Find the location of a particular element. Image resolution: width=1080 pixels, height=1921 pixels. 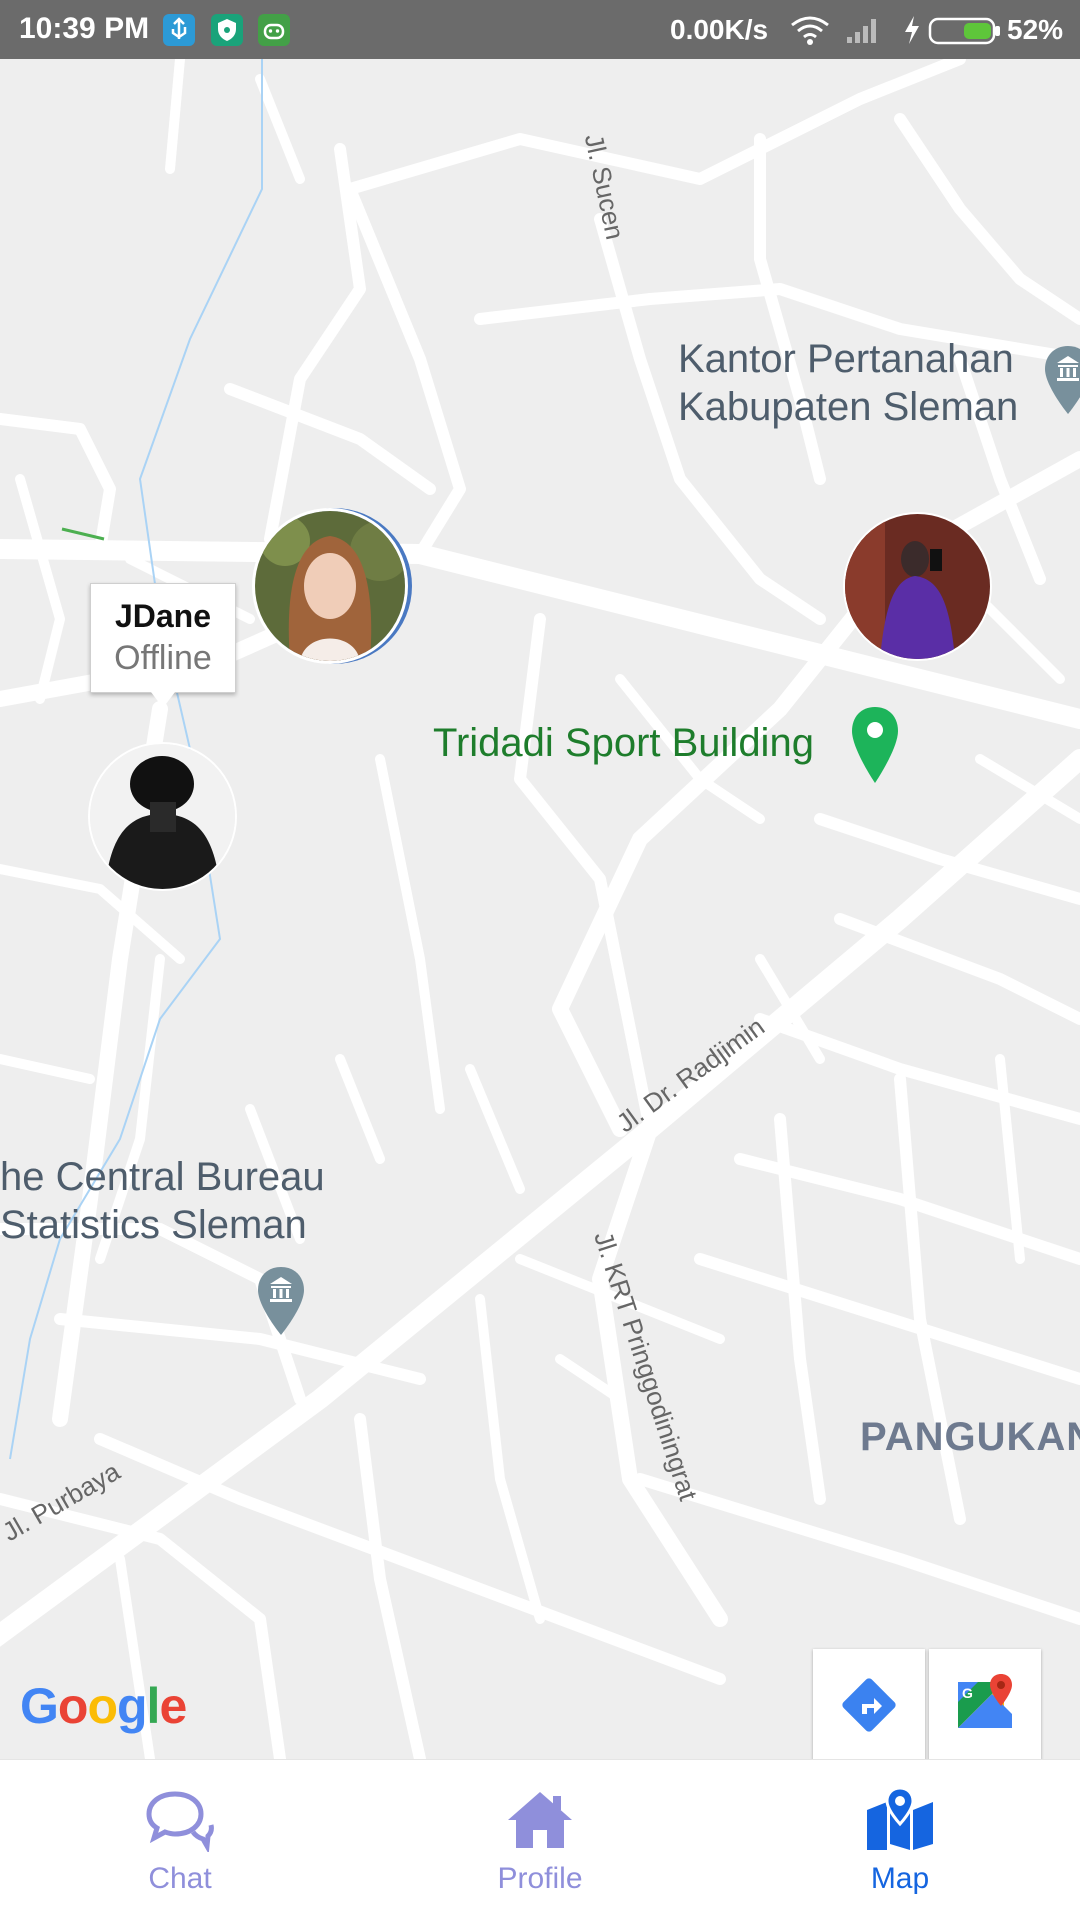

user-name: JDane is located at coordinates (163, 616).